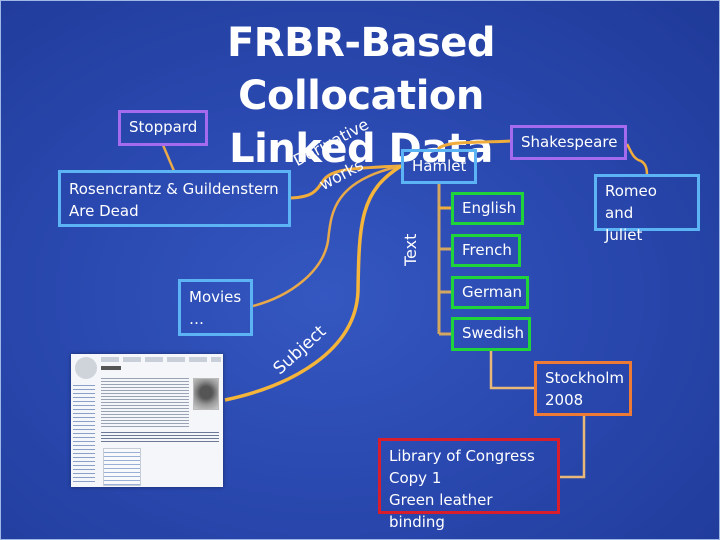 Image resolution: width=720 pixels, height=540 pixels. What do you see at coordinates (486, 250) in the screenshot?
I see `node-french: French` at bounding box center [486, 250].